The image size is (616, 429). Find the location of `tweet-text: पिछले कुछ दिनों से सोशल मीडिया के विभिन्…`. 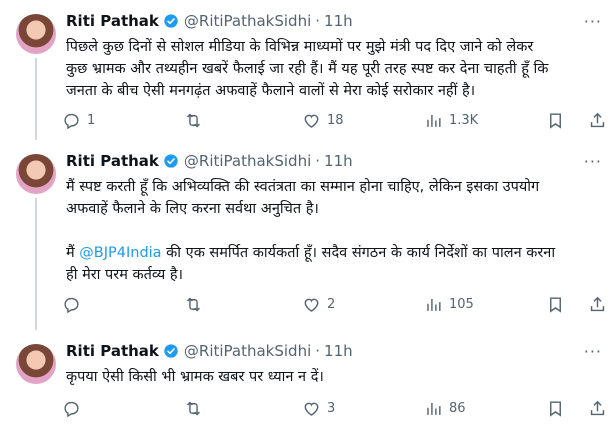

tweet-text: पिछले कुछ दिनों से सोशल मीडिया के विभिन्… is located at coordinates (336, 69).